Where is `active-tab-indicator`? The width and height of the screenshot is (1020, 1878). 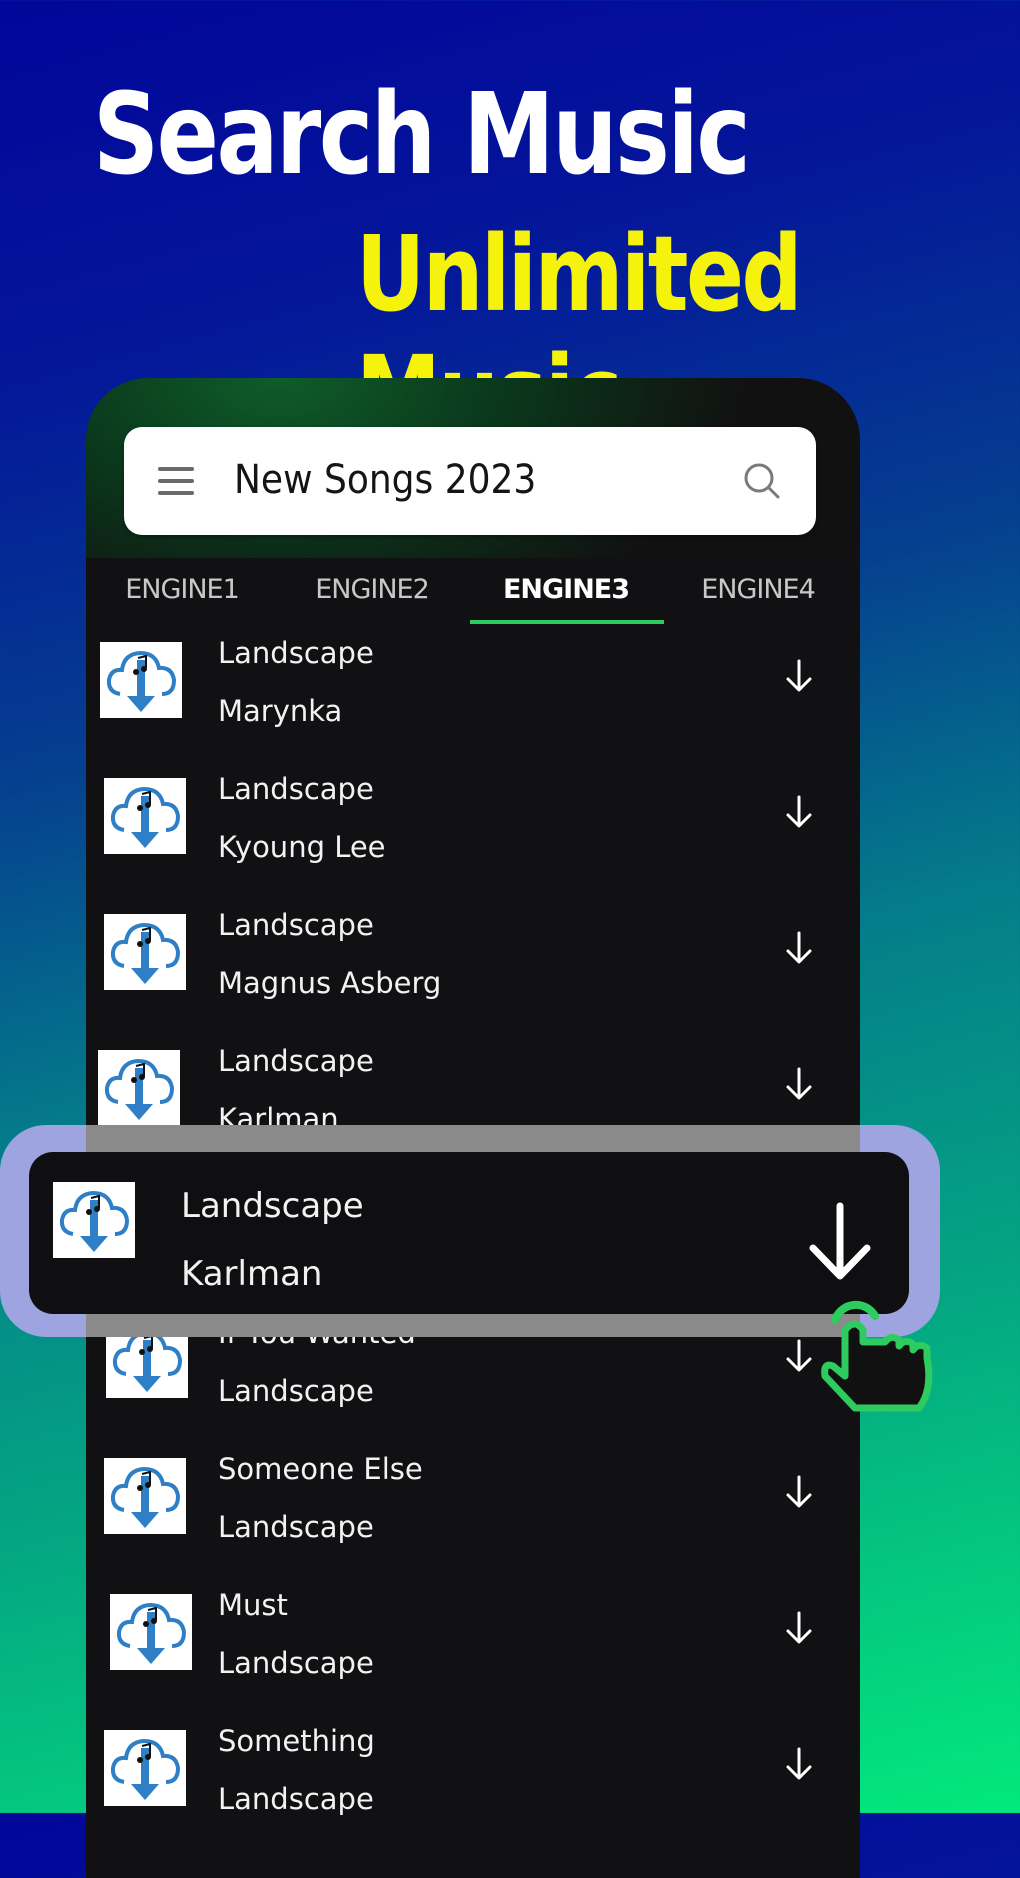
active-tab-indicator is located at coordinates (567, 622).